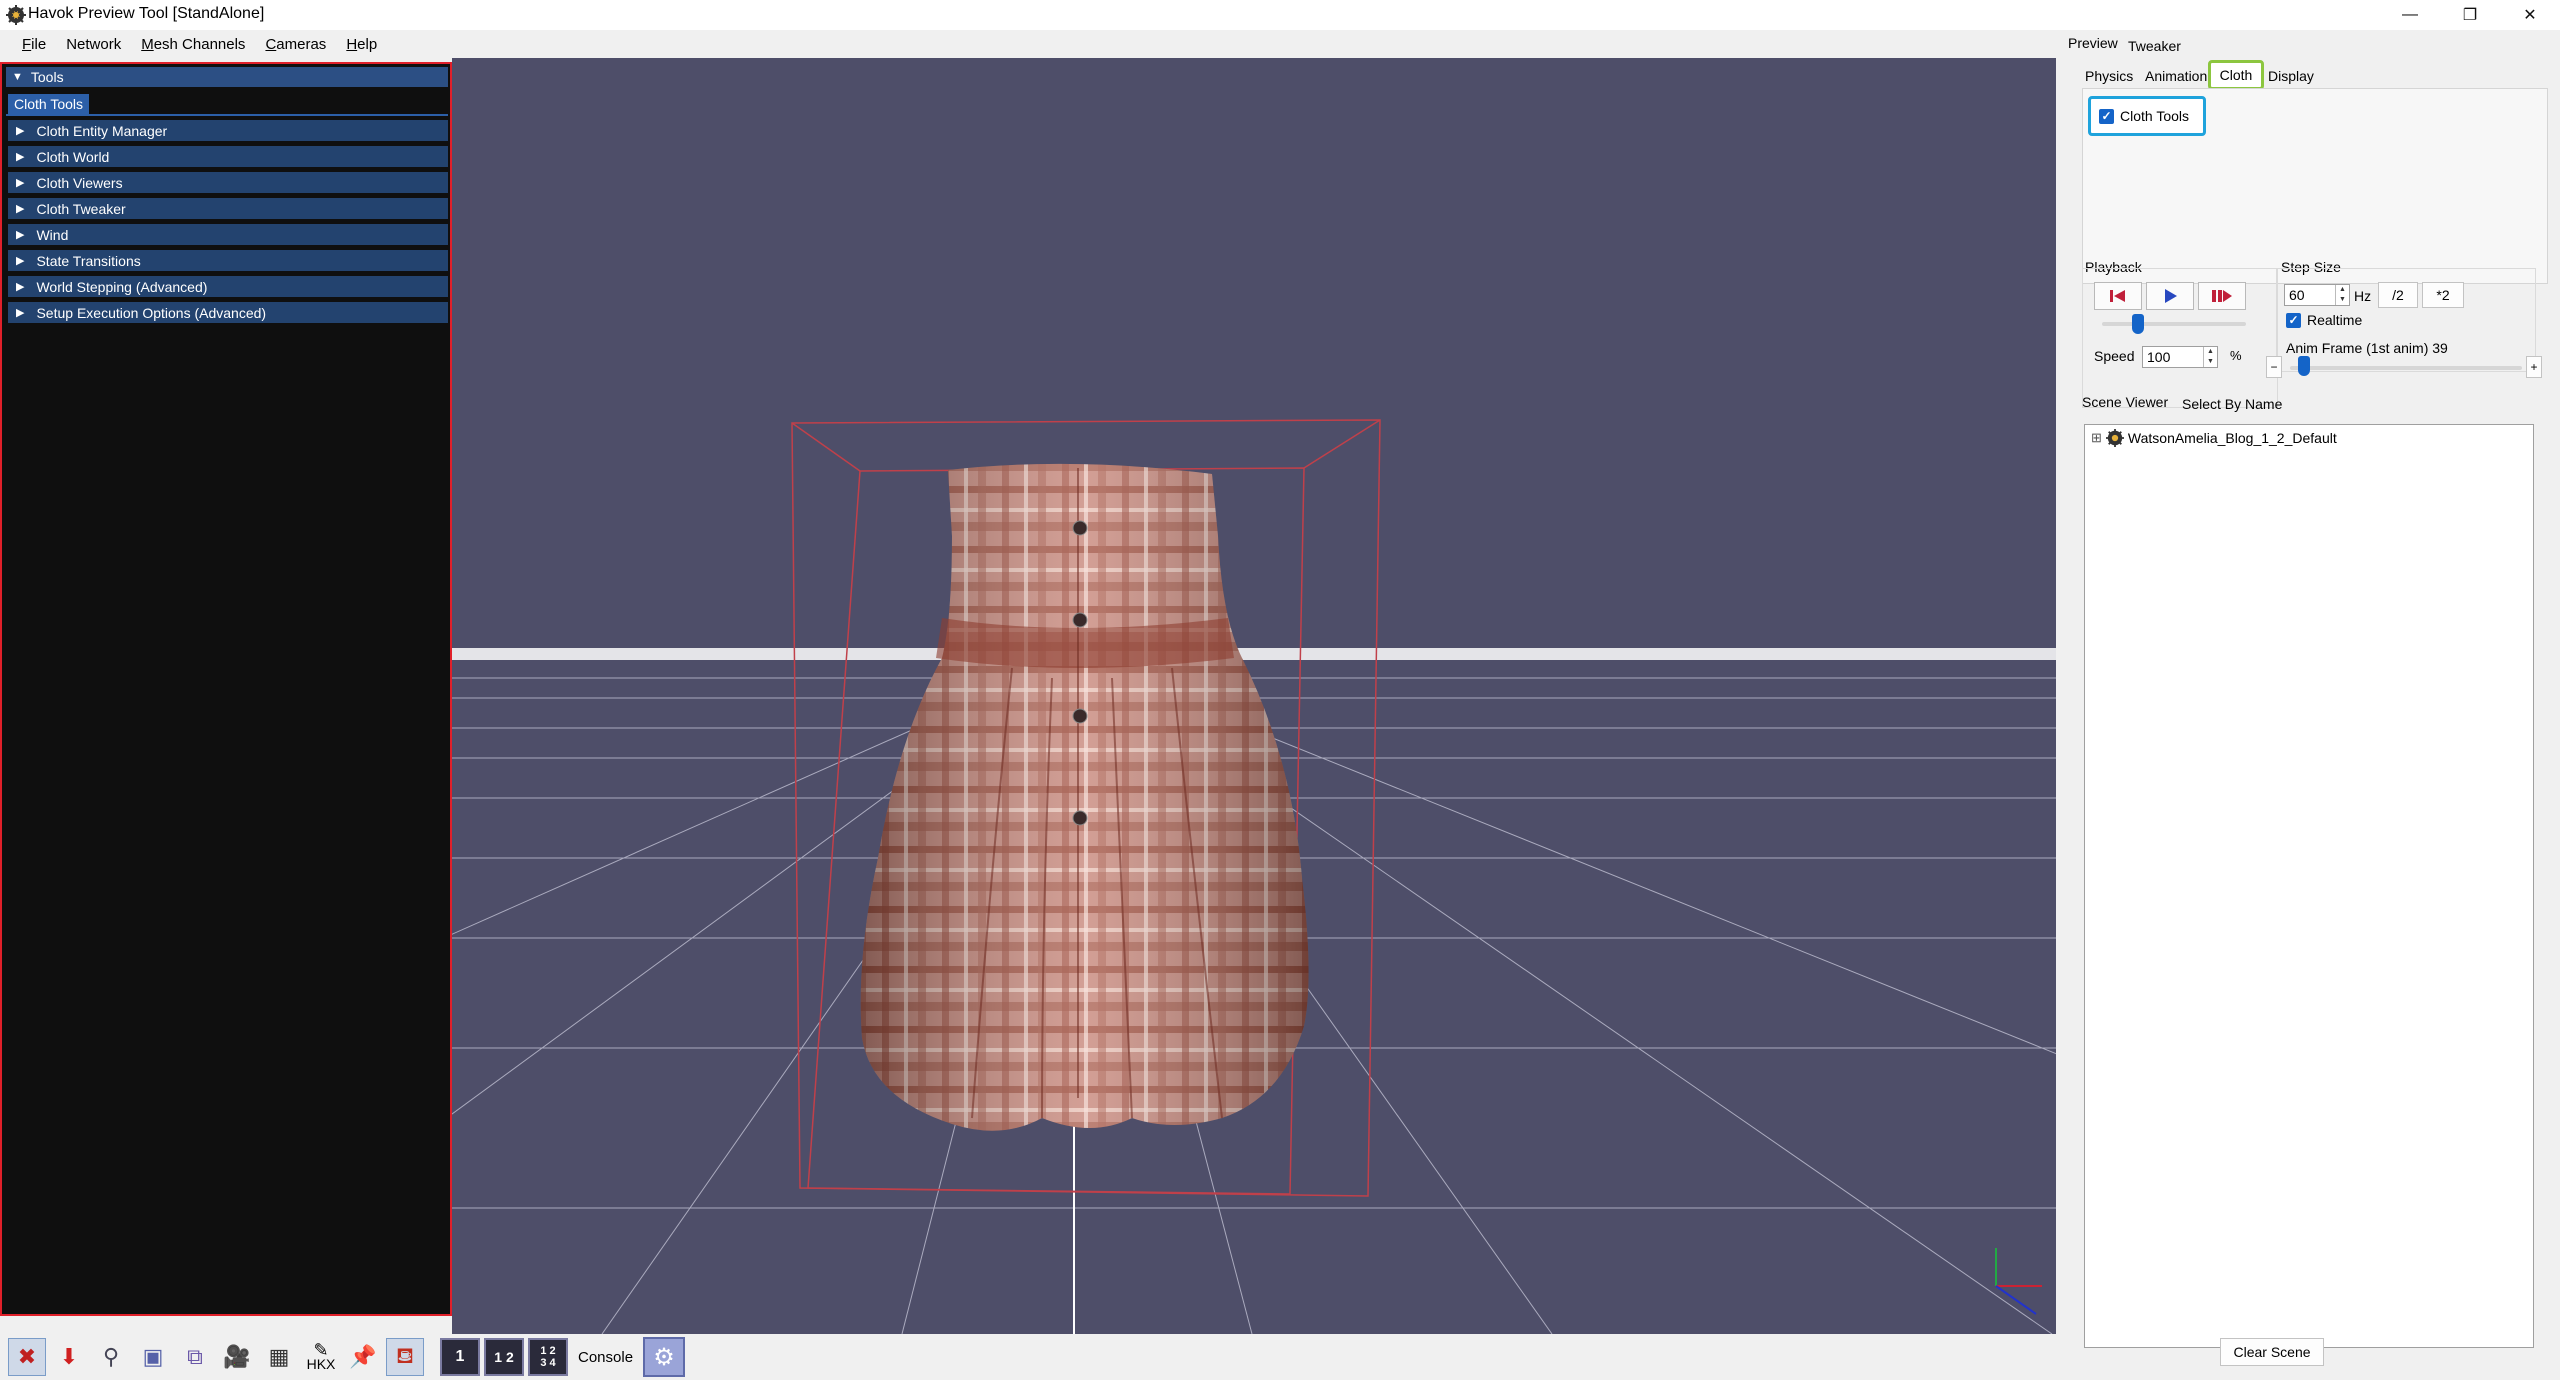 The width and height of the screenshot is (2560, 1380). Describe the element at coordinates (2138, 324) in the screenshot. I see `playback-slider-handle` at that location.